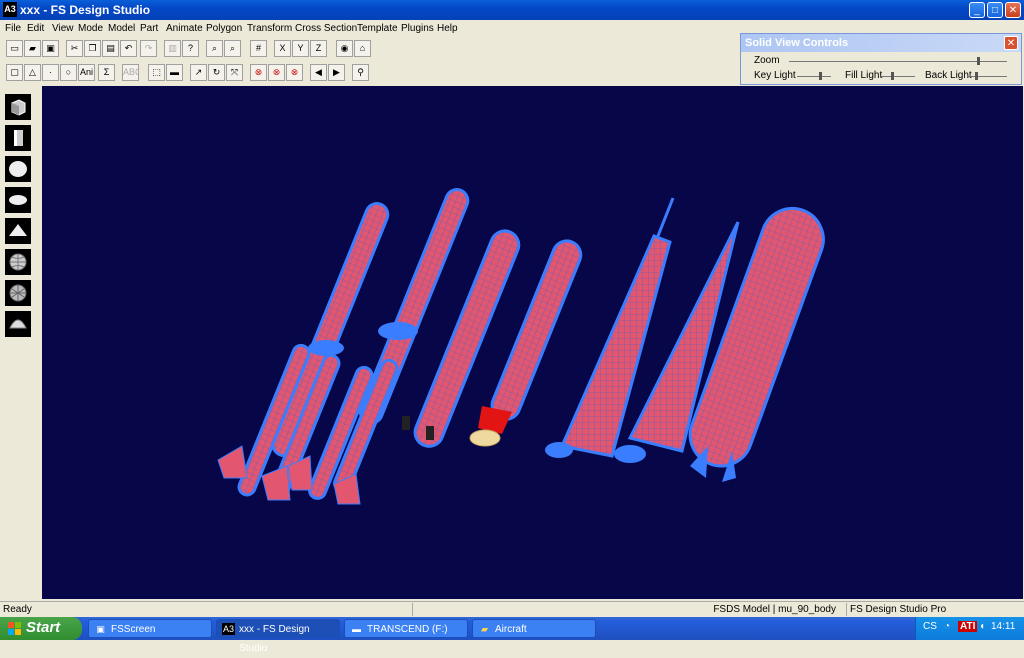  Describe the element at coordinates (258, 48) in the screenshot. I see `grid-icon: #` at that location.